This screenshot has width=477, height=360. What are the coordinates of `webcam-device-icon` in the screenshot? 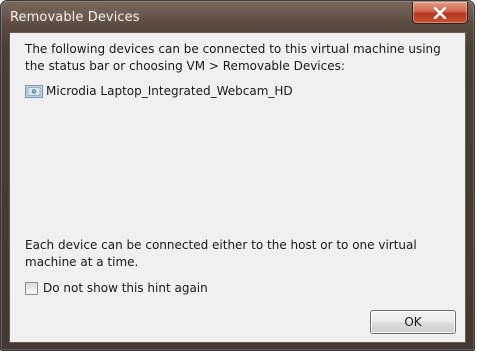 It's located at (34, 91).